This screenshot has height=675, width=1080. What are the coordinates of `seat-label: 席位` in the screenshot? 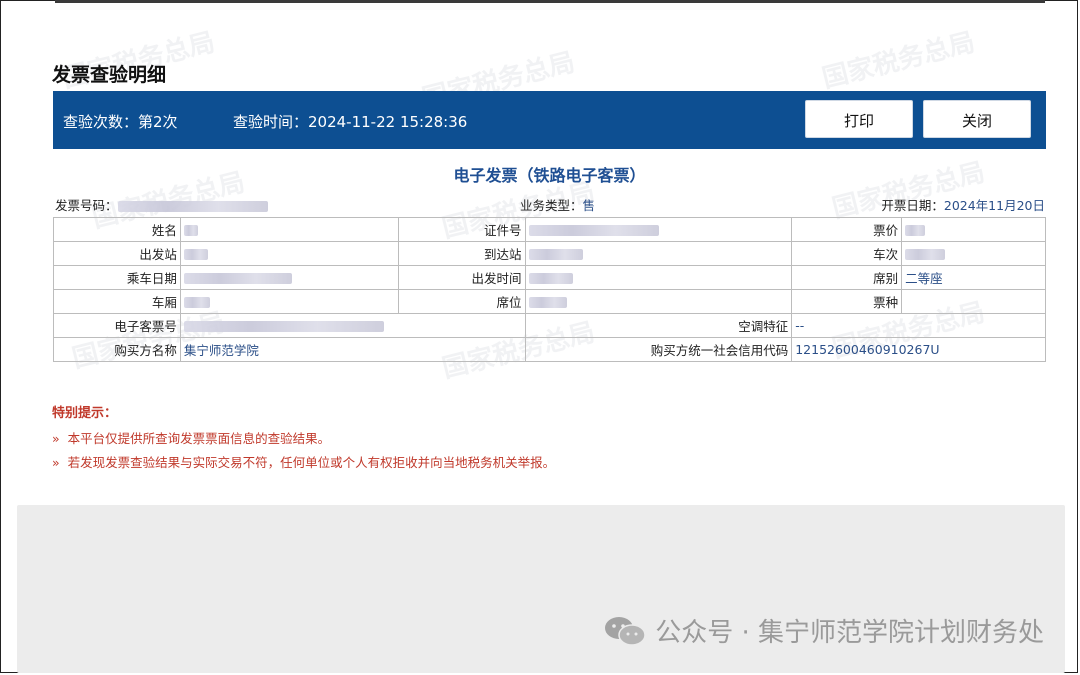 It's located at (461, 301).